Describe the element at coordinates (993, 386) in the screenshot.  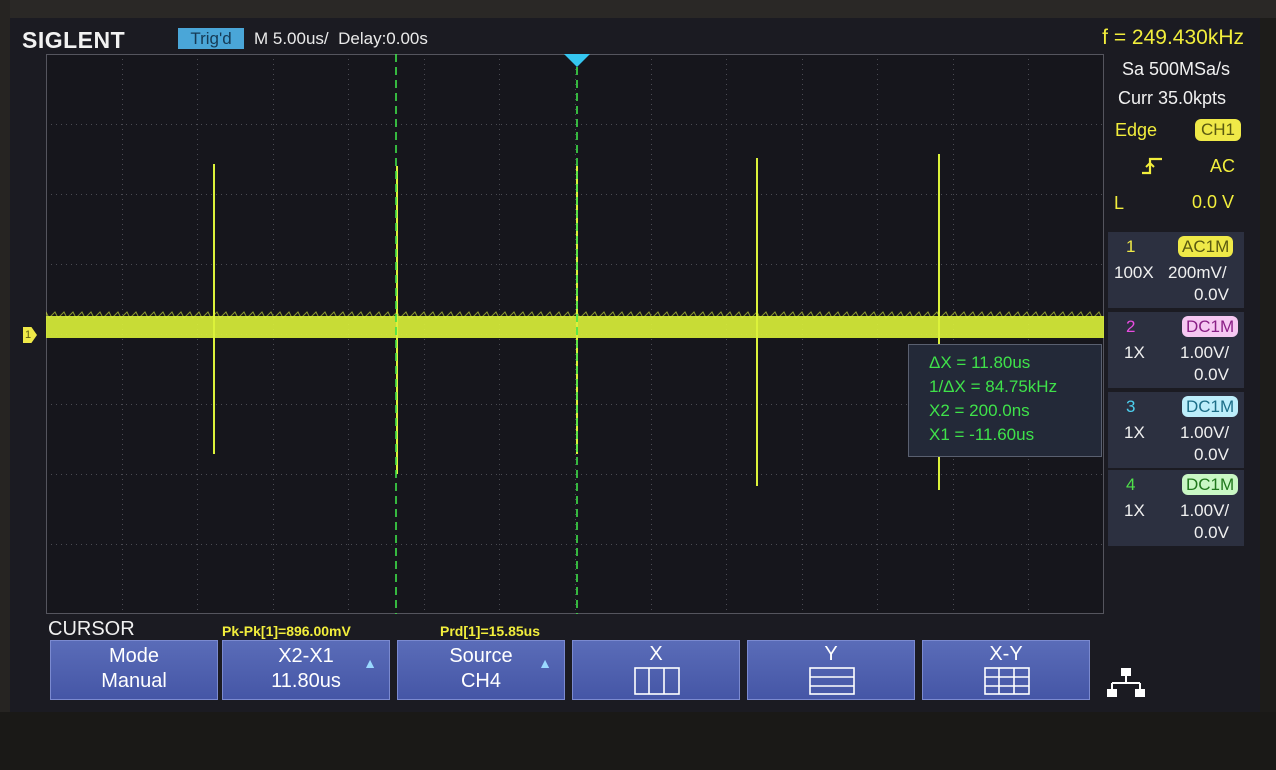
I see `inverse-delta-x-readout: 1/ΔX = 84.75kHz` at that location.